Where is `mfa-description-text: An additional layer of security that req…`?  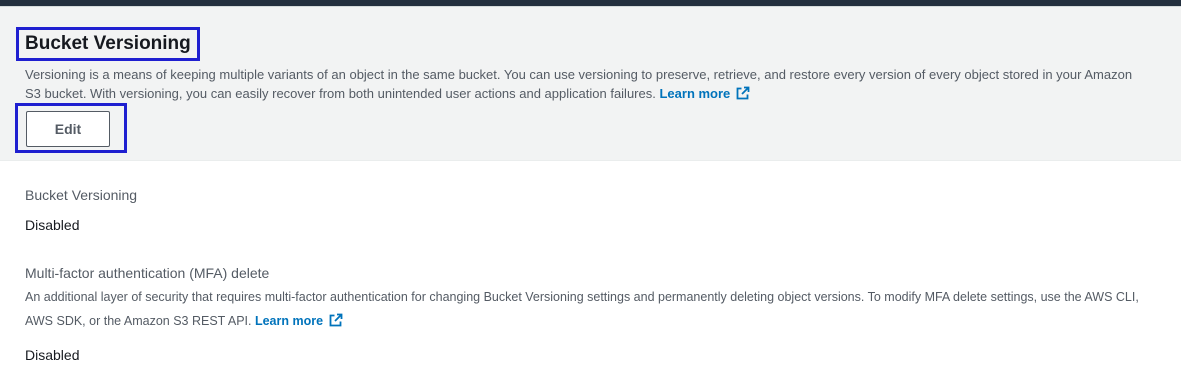
mfa-description-text: An additional layer of security that req… is located at coordinates (582, 309).